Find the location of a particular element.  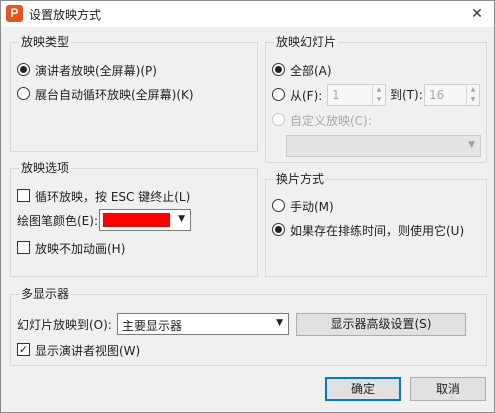

close-icon: ✕ is located at coordinates (477, 14).